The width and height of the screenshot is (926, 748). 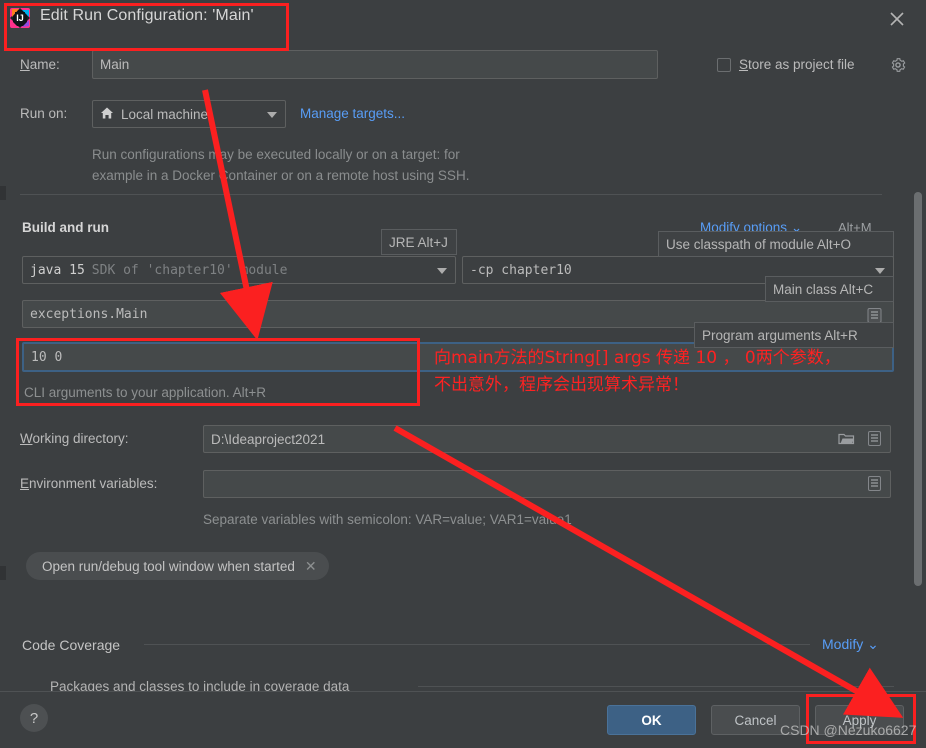 I want to click on csdn-watermark: CSDN @Nezuko6627, so click(x=848, y=730).